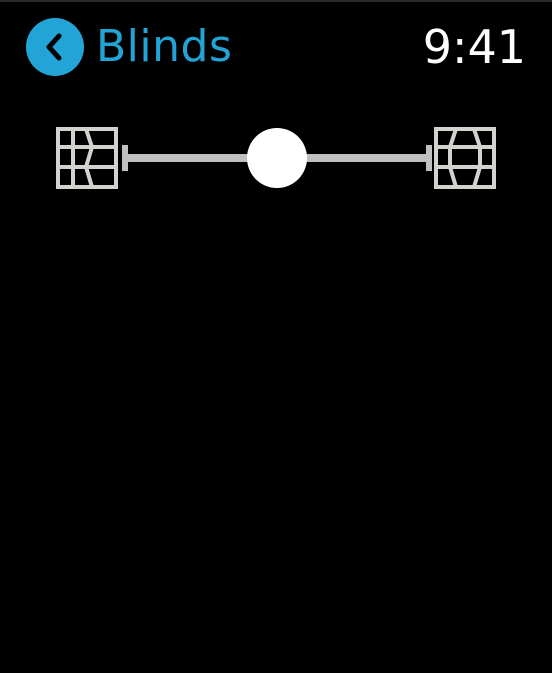  I want to click on page-title: Blinds, so click(164, 47).